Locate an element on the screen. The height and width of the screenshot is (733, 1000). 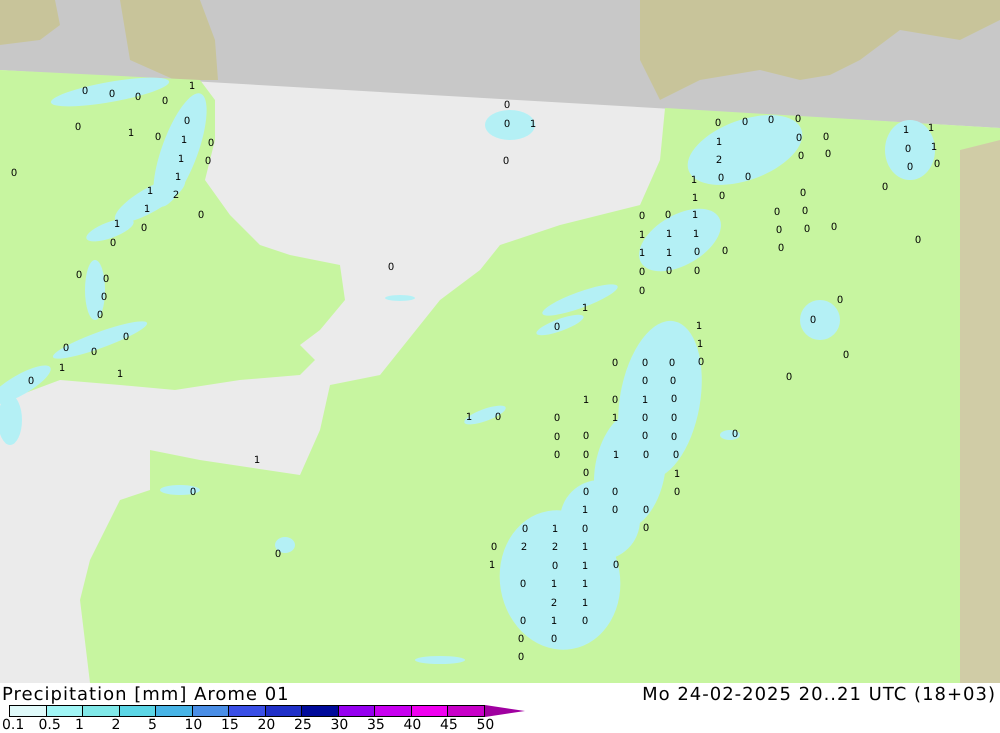
map-title: Precipitation [mm] Arome 01 is located at coordinates (146, 694).